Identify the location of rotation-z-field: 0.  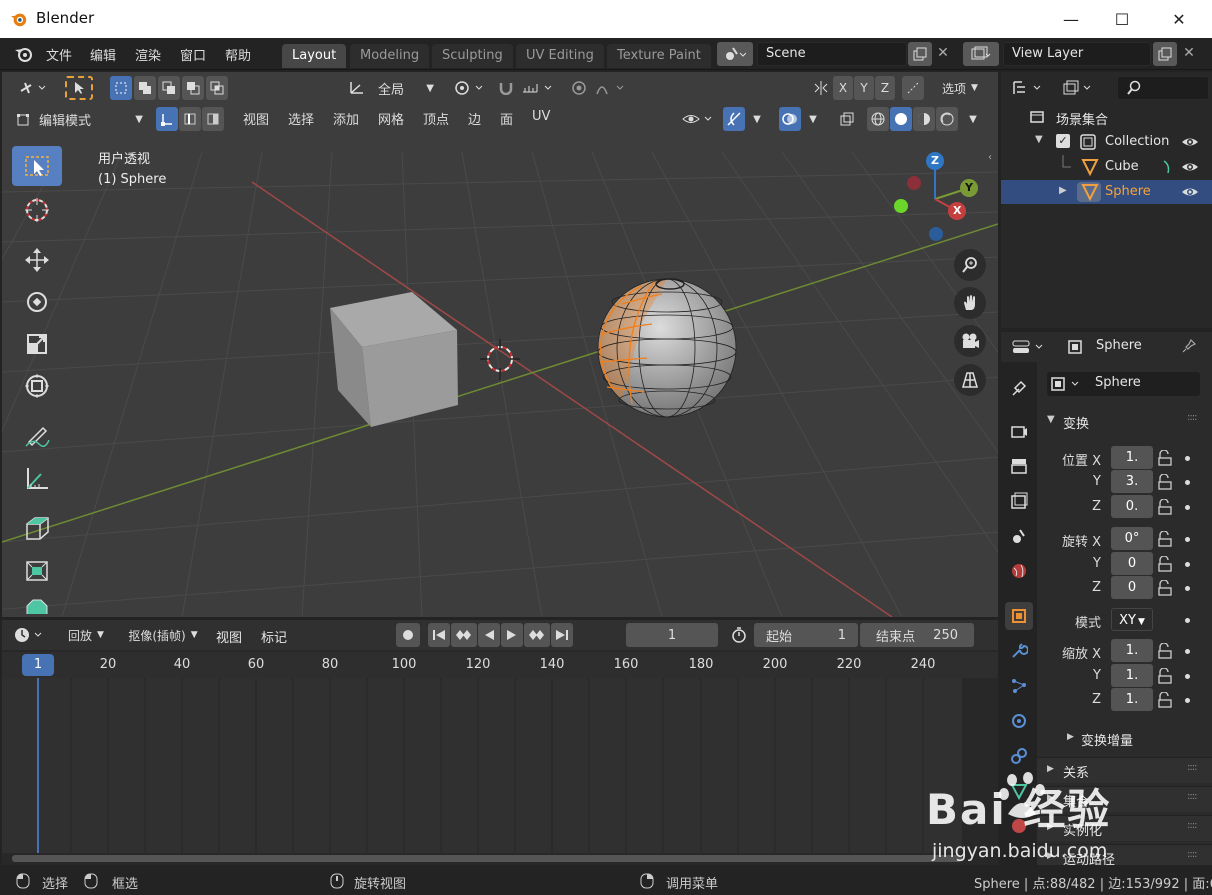
(1132, 587).